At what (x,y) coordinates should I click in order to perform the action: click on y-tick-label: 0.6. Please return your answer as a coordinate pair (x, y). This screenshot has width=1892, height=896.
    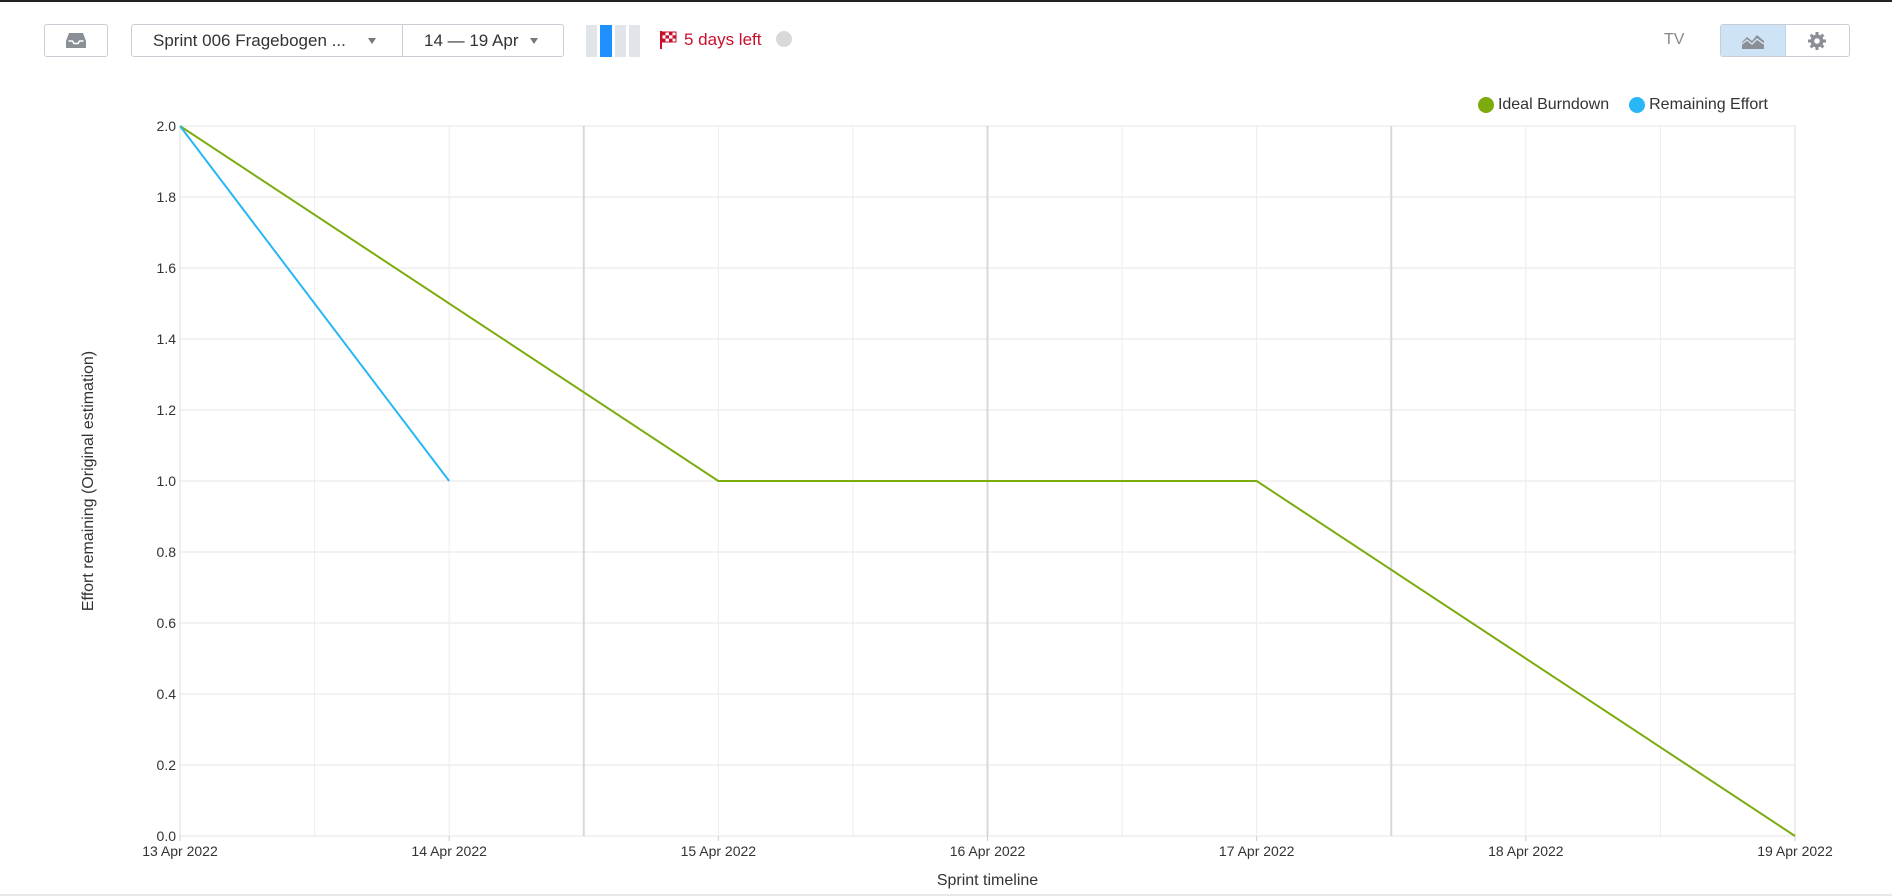
    Looking at the image, I should click on (167, 623).